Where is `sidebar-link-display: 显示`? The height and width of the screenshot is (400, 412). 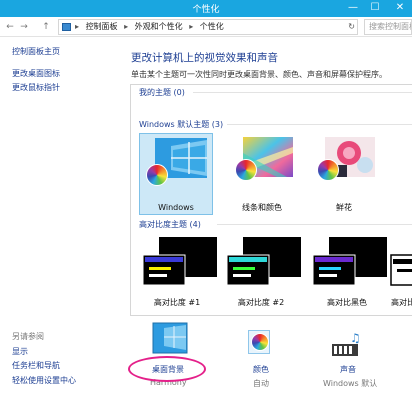
sidebar-link-display: 显示 is located at coordinates (20, 351).